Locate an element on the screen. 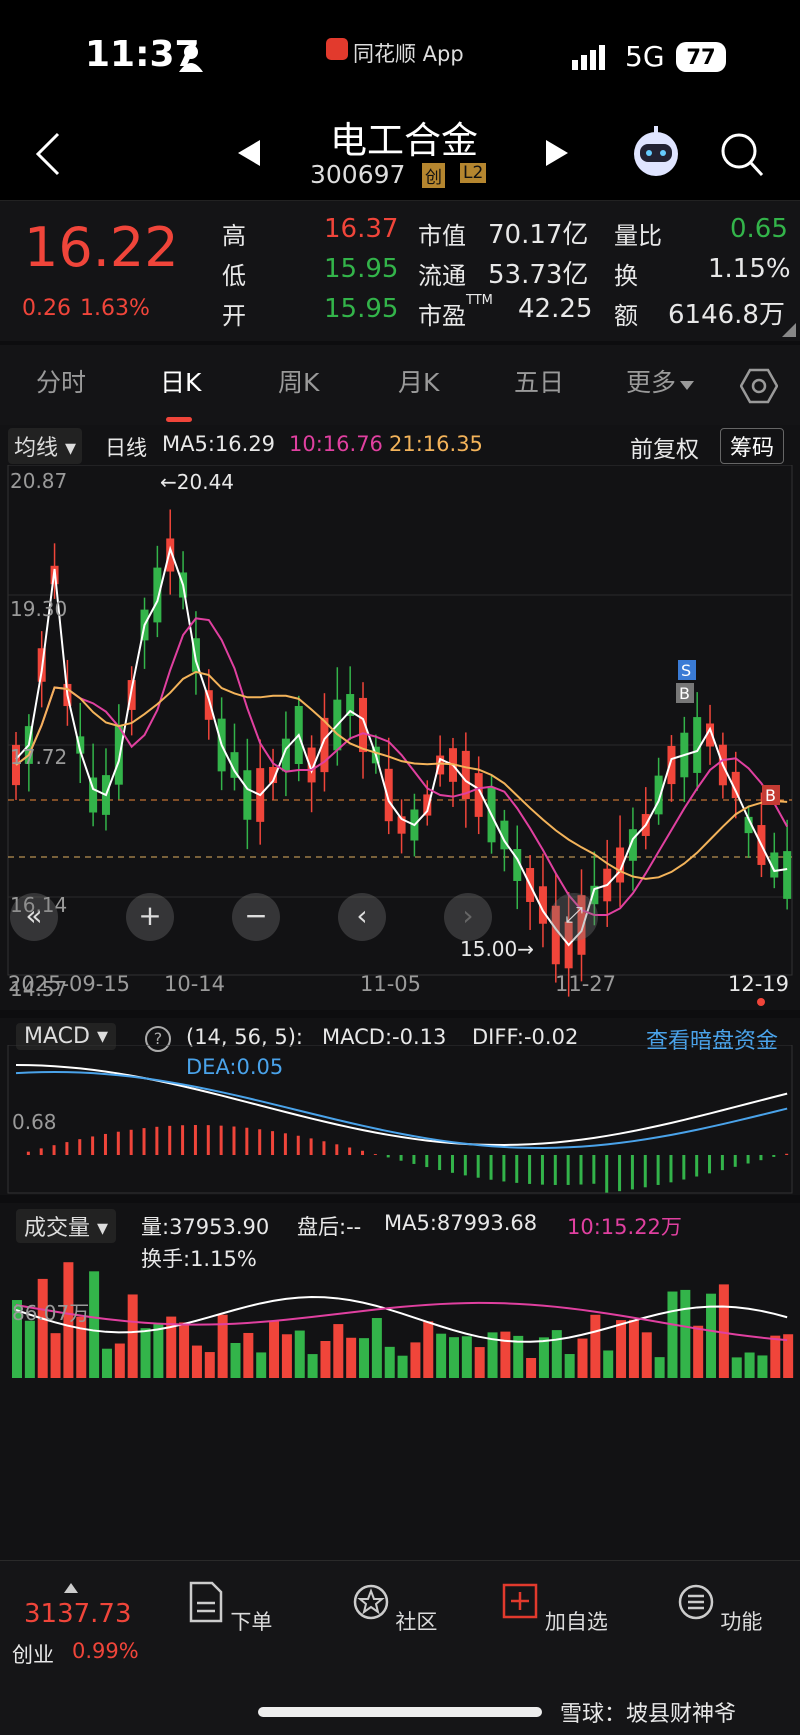  search-icon is located at coordinates (742, 155).